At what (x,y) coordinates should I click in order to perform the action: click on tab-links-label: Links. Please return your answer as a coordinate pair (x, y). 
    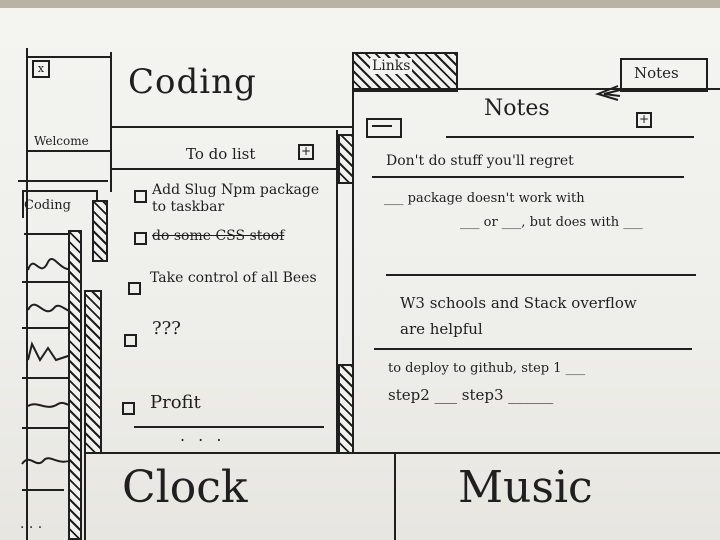
    Looking at the image, I should click on (391, 66).